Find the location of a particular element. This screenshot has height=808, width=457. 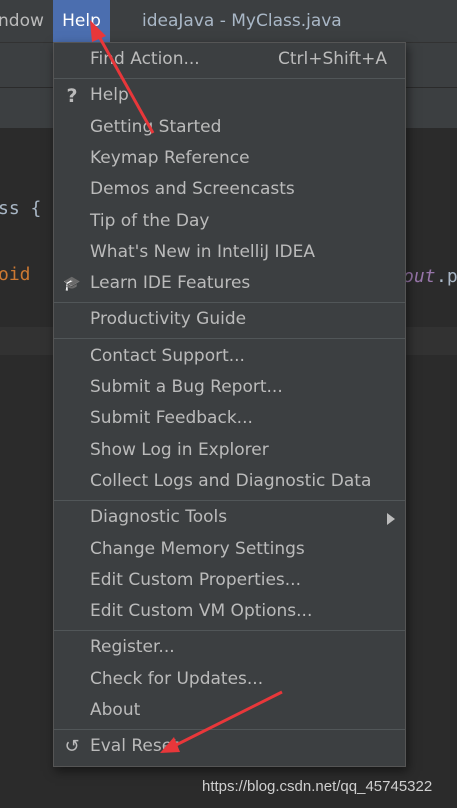

menu-item-collect-logs-and-diagnostic-data: Collect Logs and Diagnostic Data is located at coordinates (229, 482).